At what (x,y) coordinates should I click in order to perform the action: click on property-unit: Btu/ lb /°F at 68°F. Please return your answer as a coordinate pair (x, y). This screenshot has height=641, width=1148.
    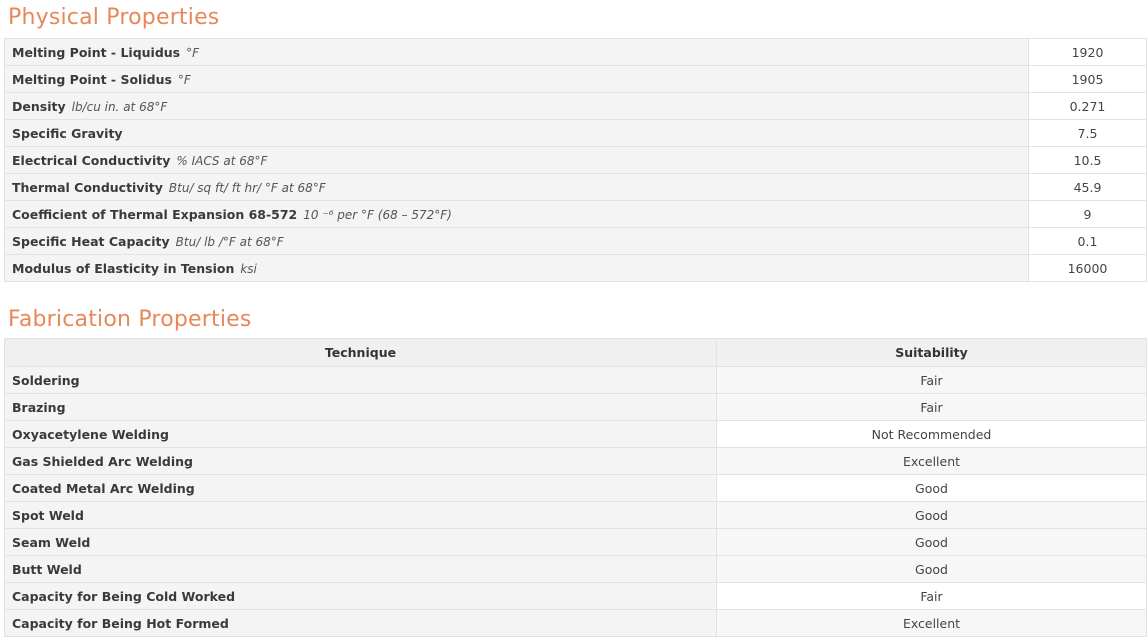
    Looking at the image, I should click on (229, 241).